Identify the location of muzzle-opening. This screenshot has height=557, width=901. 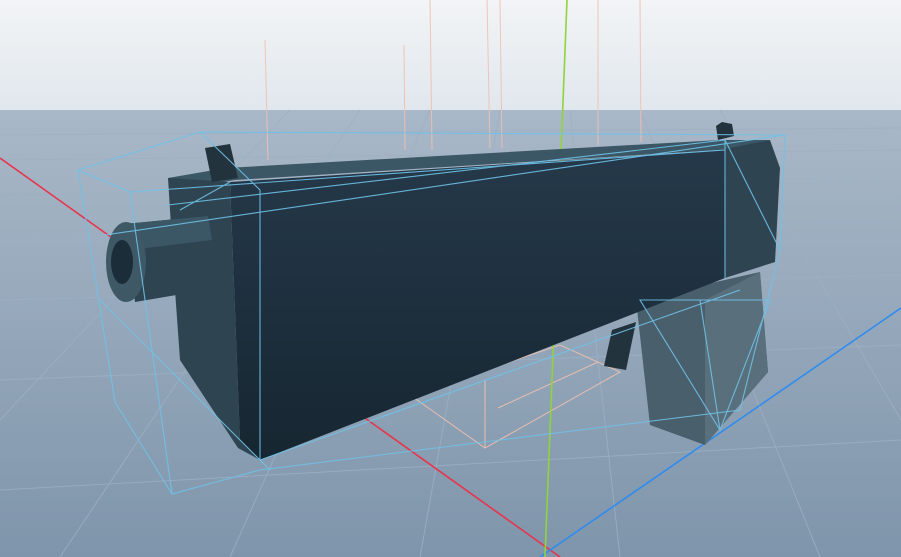
(122, 262).